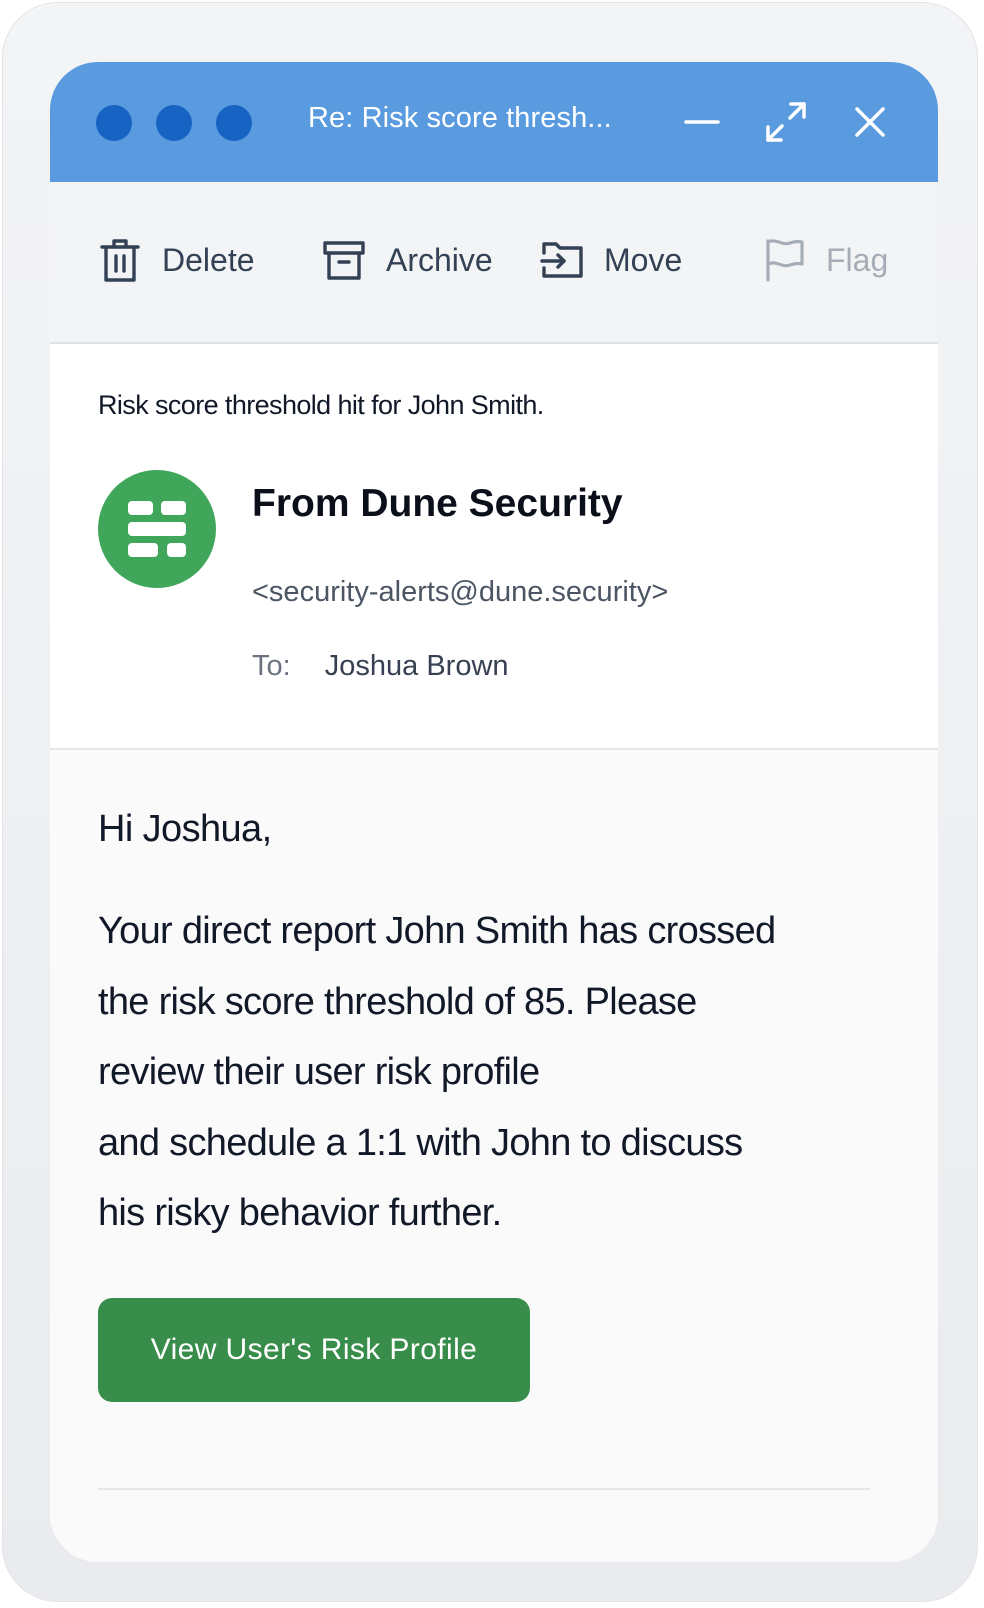 The height and width of the screenshot is (1608, 984). I want to click on recipient-name: Joshua Brown, so click(416, 666).